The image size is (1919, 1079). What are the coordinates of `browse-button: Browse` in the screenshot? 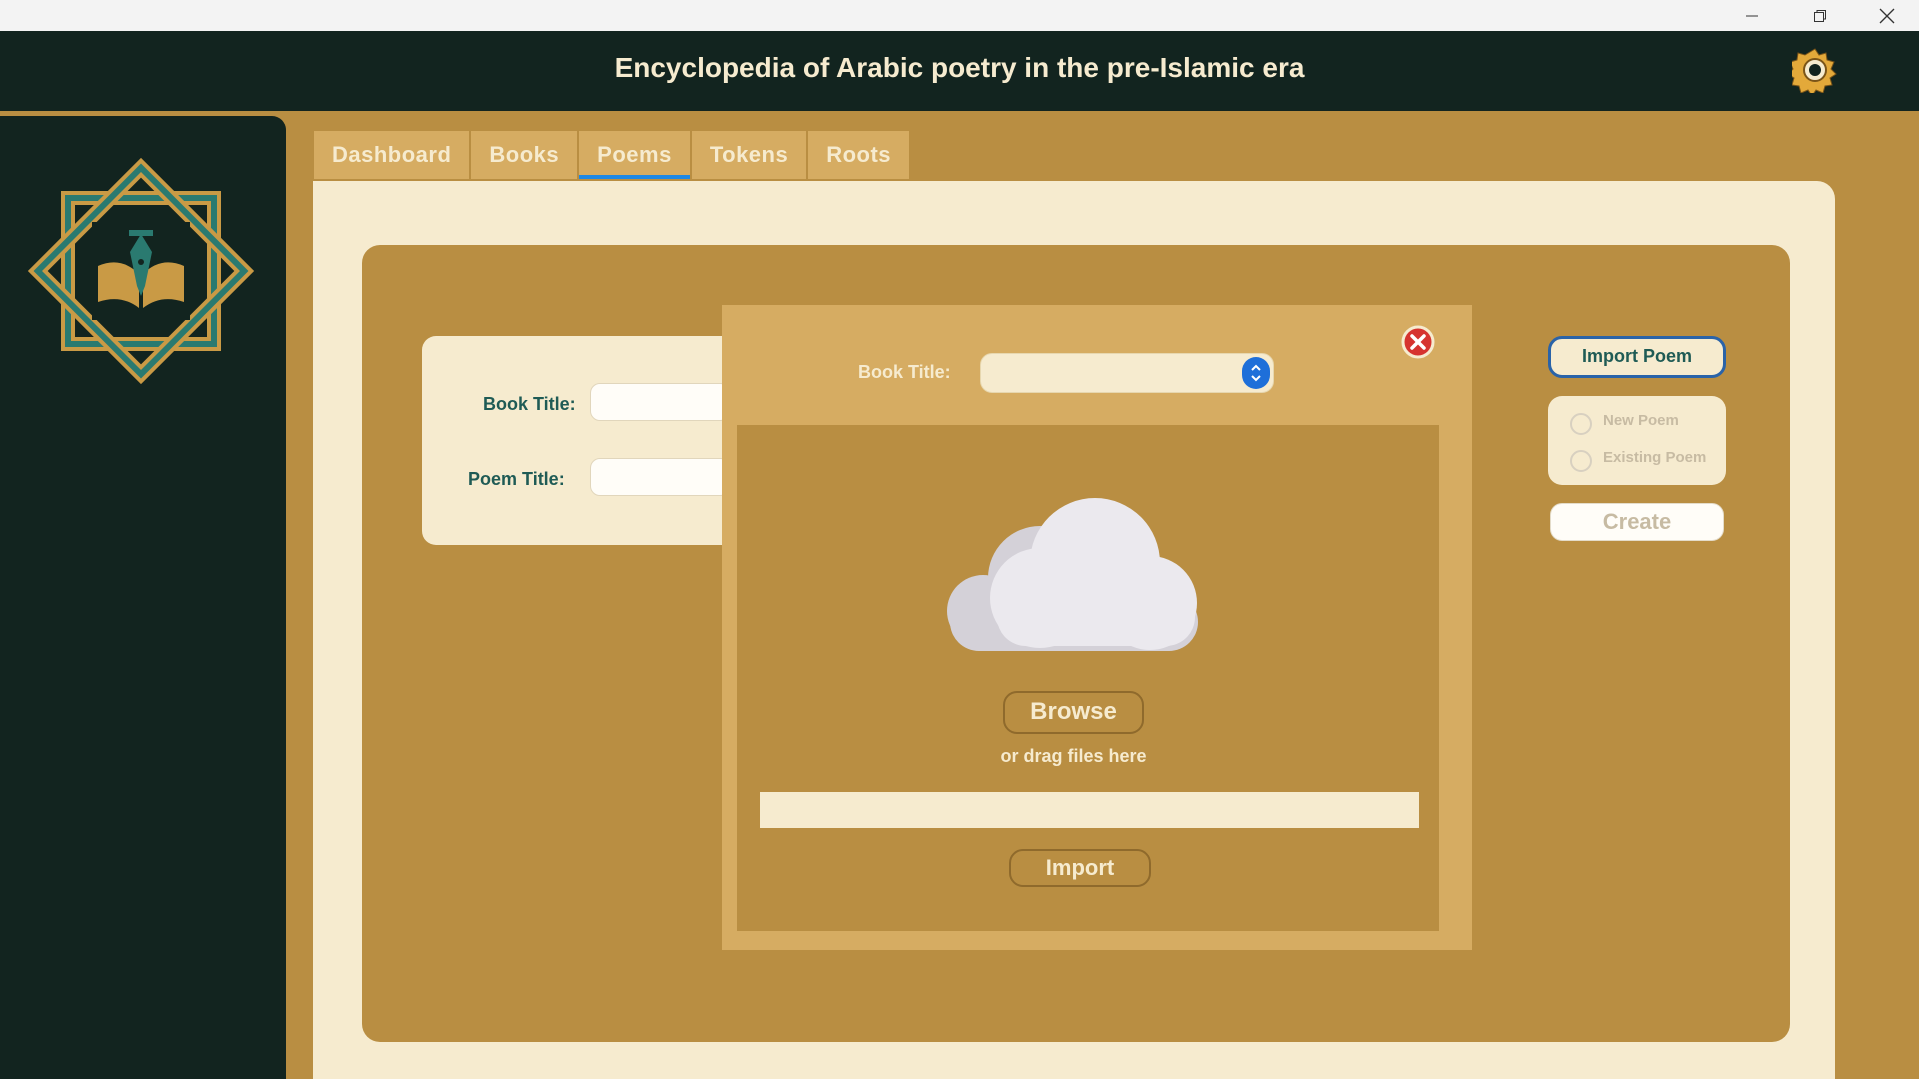 It's located at (1073, 712).